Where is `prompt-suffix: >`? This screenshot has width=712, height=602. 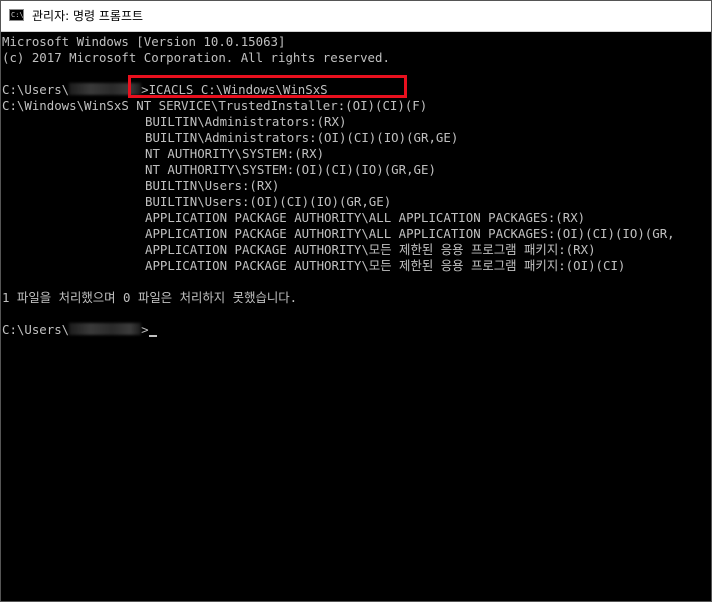 prompt-suffix: > is located at coordinates (145, 329).